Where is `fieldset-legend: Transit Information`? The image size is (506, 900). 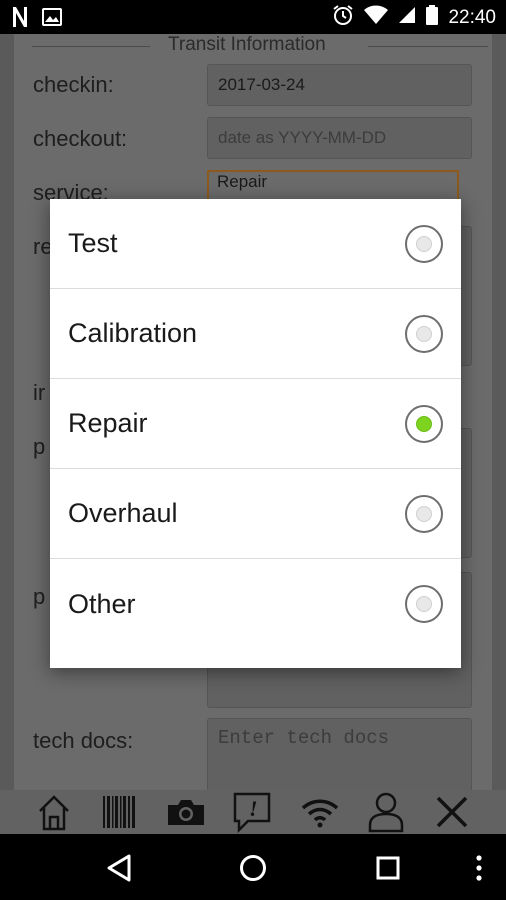
fieldset-legend: Transit Information is located at coordinates (247, 44).